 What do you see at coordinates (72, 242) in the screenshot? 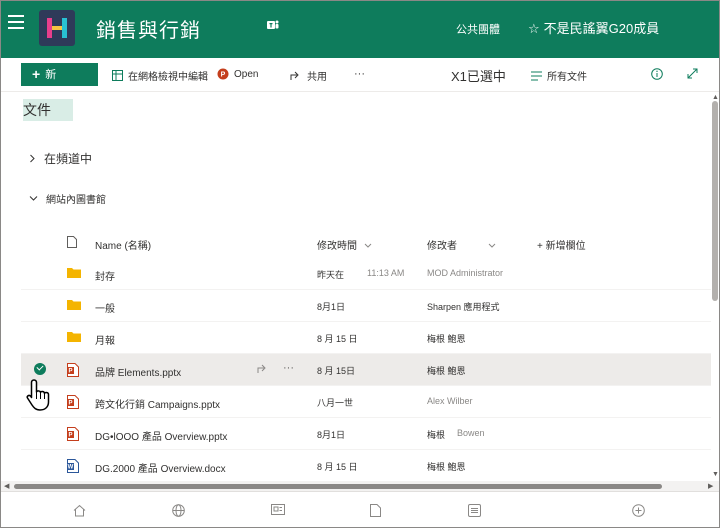
I see `file-type-icon` at bounding box center [72, 242].